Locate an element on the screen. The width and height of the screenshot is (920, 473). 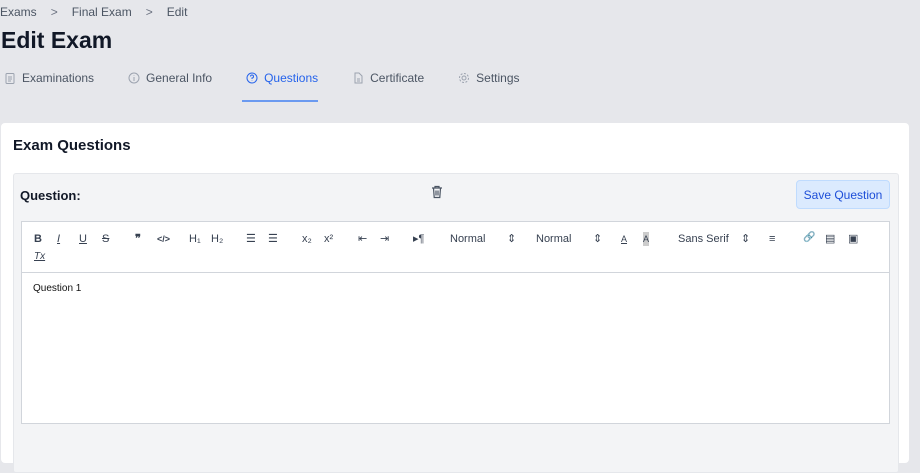
gear-icon is located at coordinates (464, 78).